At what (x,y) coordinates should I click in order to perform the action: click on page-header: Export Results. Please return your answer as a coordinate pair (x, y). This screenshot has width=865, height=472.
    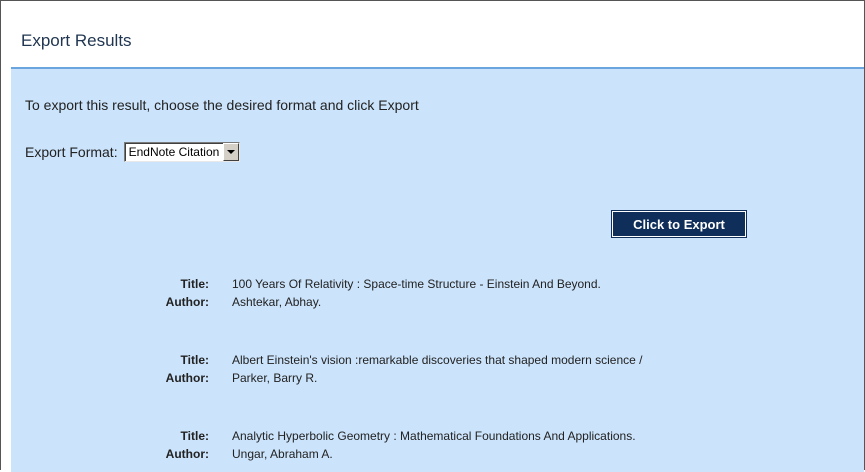
    Looking at the image, I should click on (432, 33).